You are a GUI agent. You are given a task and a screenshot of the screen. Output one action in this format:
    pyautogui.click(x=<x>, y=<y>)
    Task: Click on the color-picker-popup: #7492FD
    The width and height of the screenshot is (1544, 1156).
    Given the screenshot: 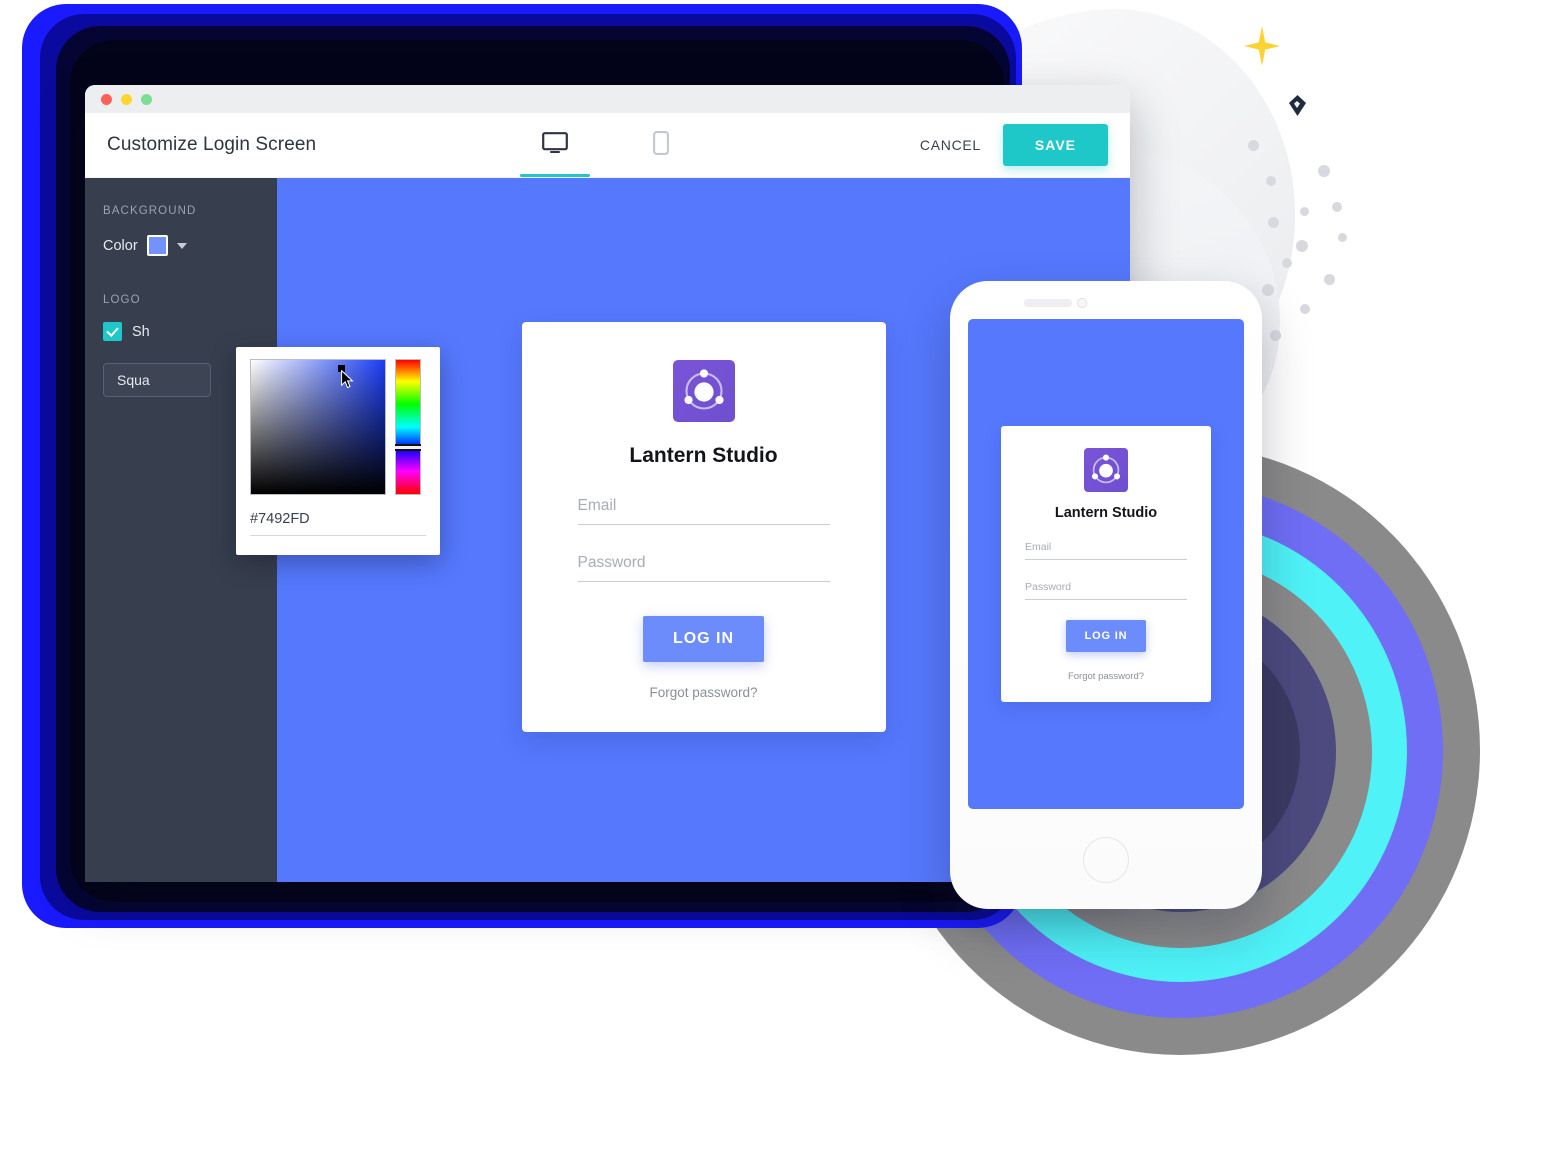 What is the action you would take?
    pyautogui.click(x=338, y=451)
    